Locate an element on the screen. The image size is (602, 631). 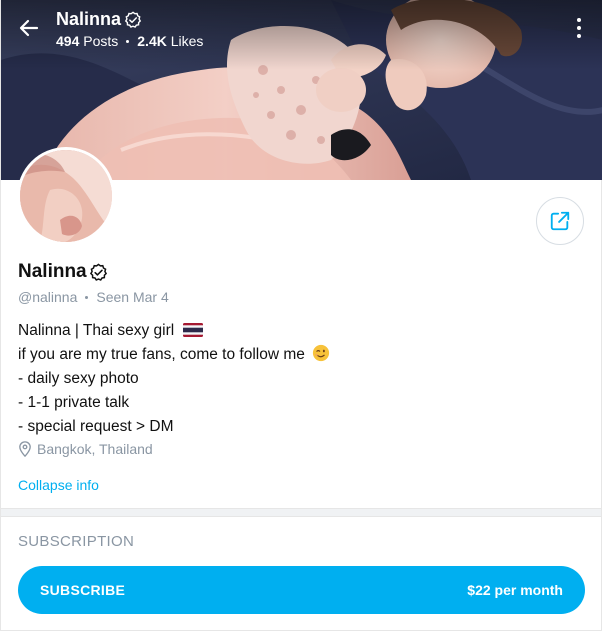
profile-name-row: Nalinna is located at coordinates (63, 272).